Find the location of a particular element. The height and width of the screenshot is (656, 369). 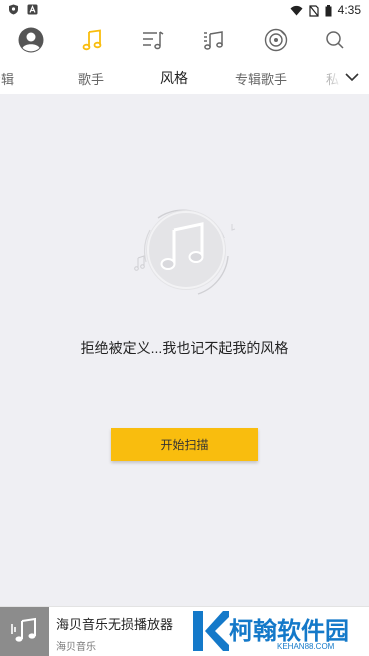

top-nav is located at coordinates (184, 40).